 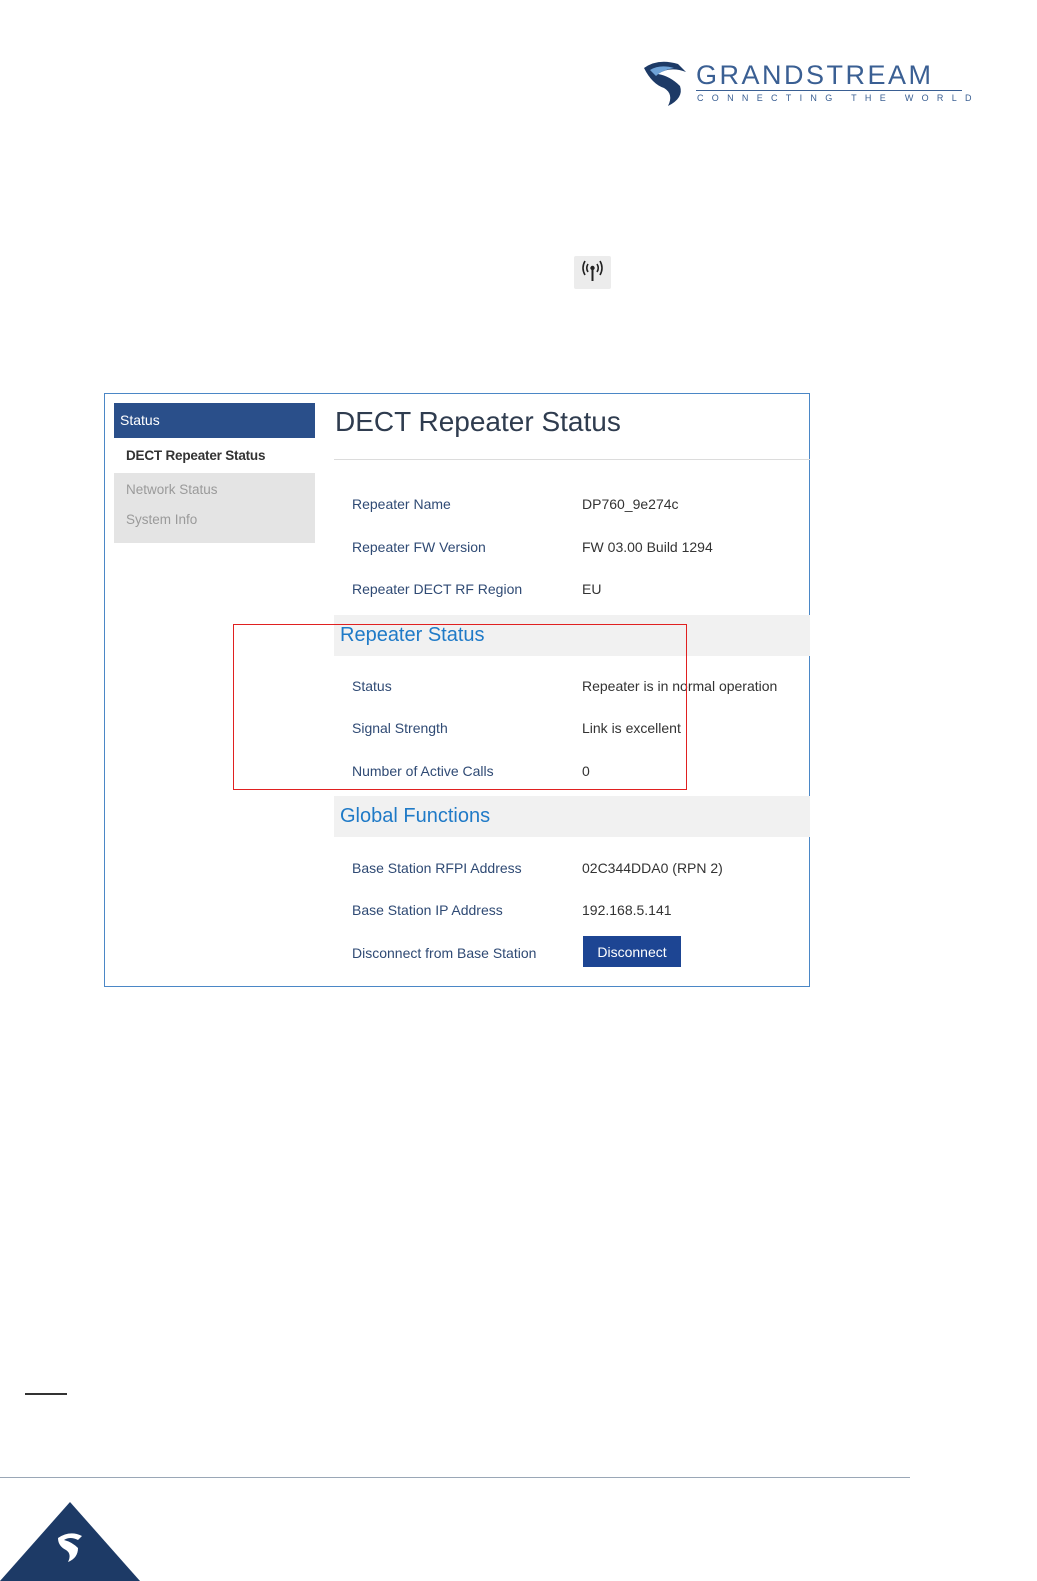 I want to click on brand-divider, so click(x=829, y=90).